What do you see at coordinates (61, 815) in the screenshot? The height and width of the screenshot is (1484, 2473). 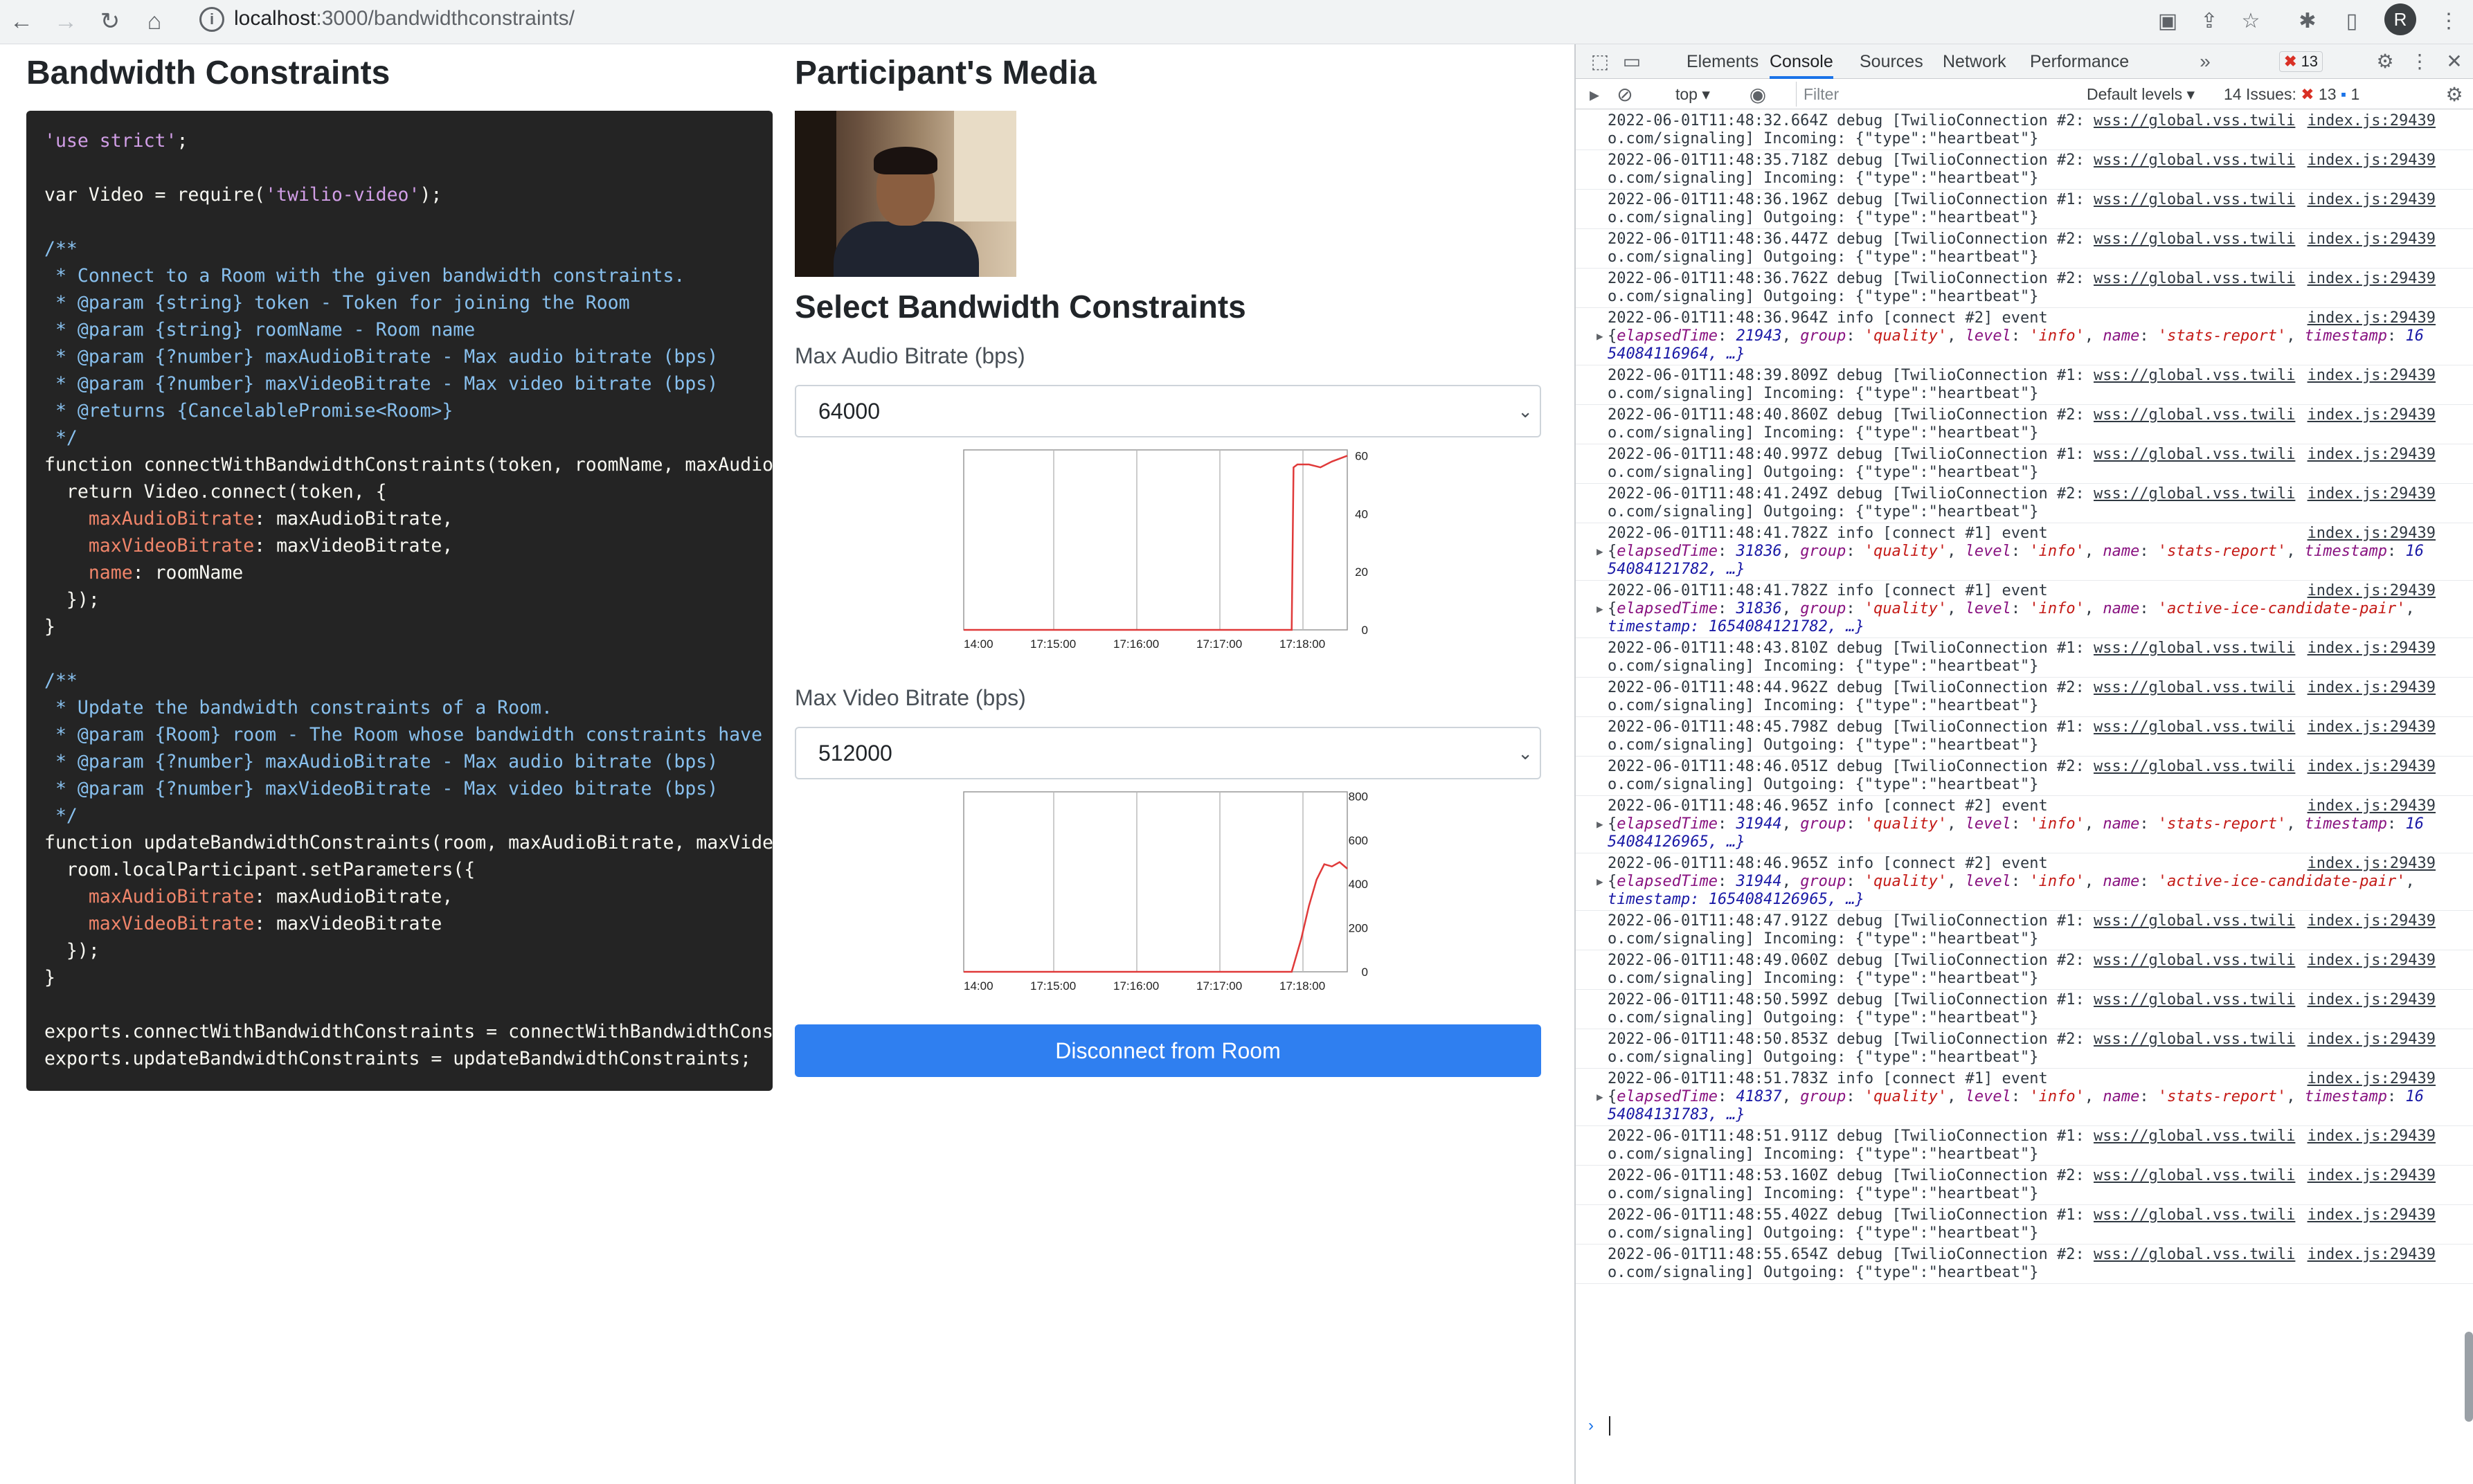 I see `code-line: */` at bounding box center [61, 815].